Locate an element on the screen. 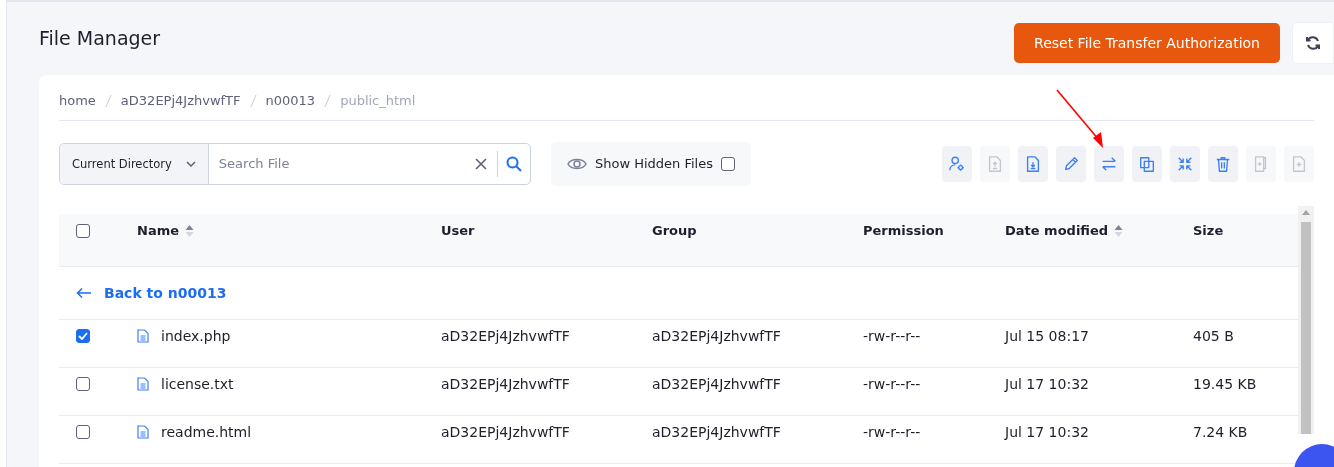 Image resolution: width=1334 pixels, height=467 pixels. refresh-button is located at coordinates (1313, 43).